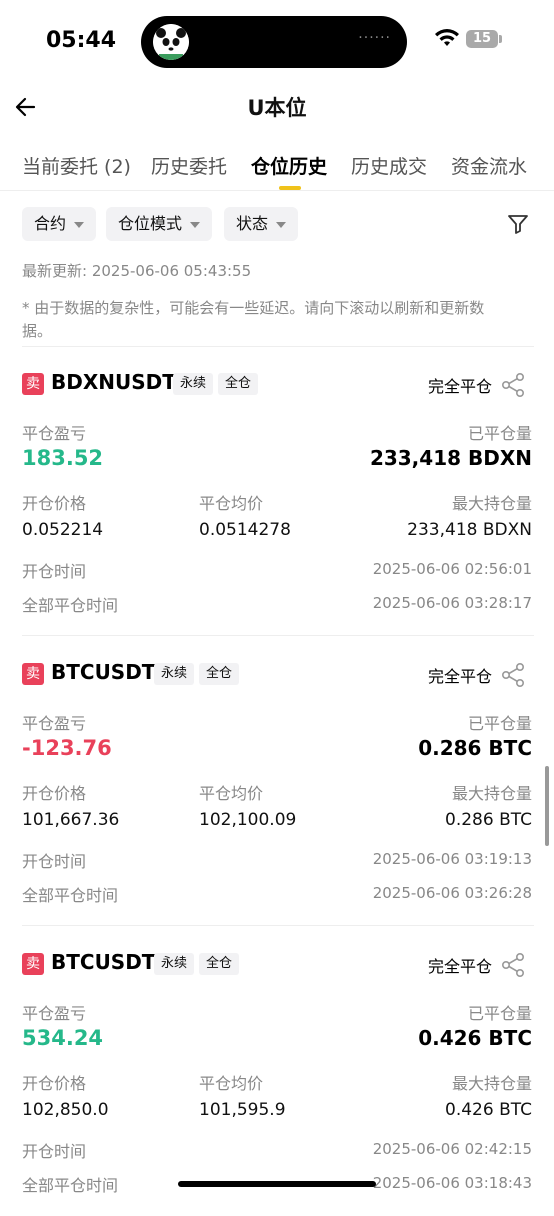  What do you see at coordinates (547, 806) in the screenshot?
I see `scrollbar` at bounding box center [547, 806].